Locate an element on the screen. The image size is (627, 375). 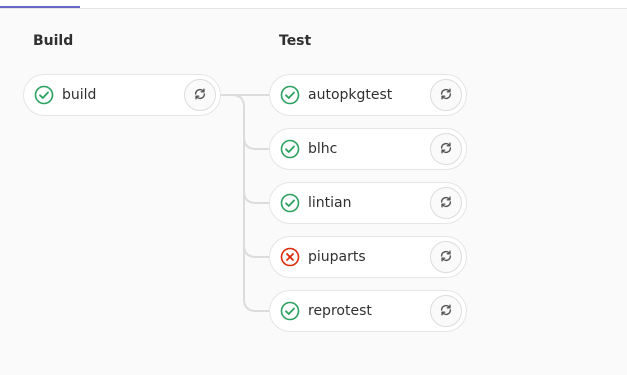
stage-title-test: Test is located at coordinates (295, 41).